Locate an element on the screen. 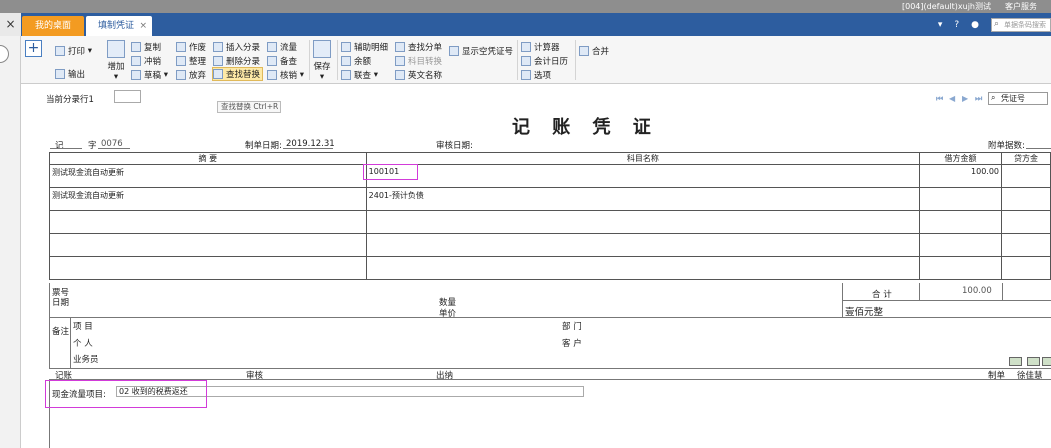 The image size is (1051, 448). find-entry-button: 查找分单 is located at coordinates (418, 47).